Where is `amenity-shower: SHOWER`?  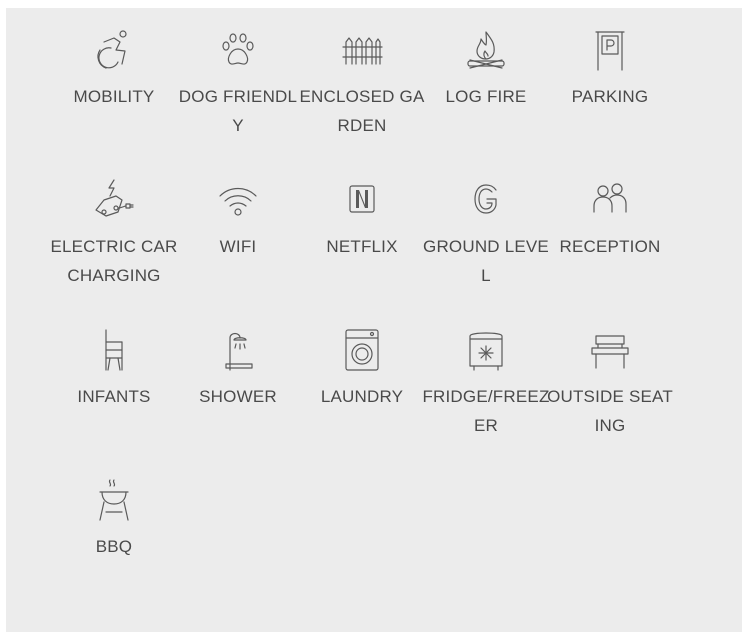
amenity-shower: SHOWER is located at coordinates (238, 369).